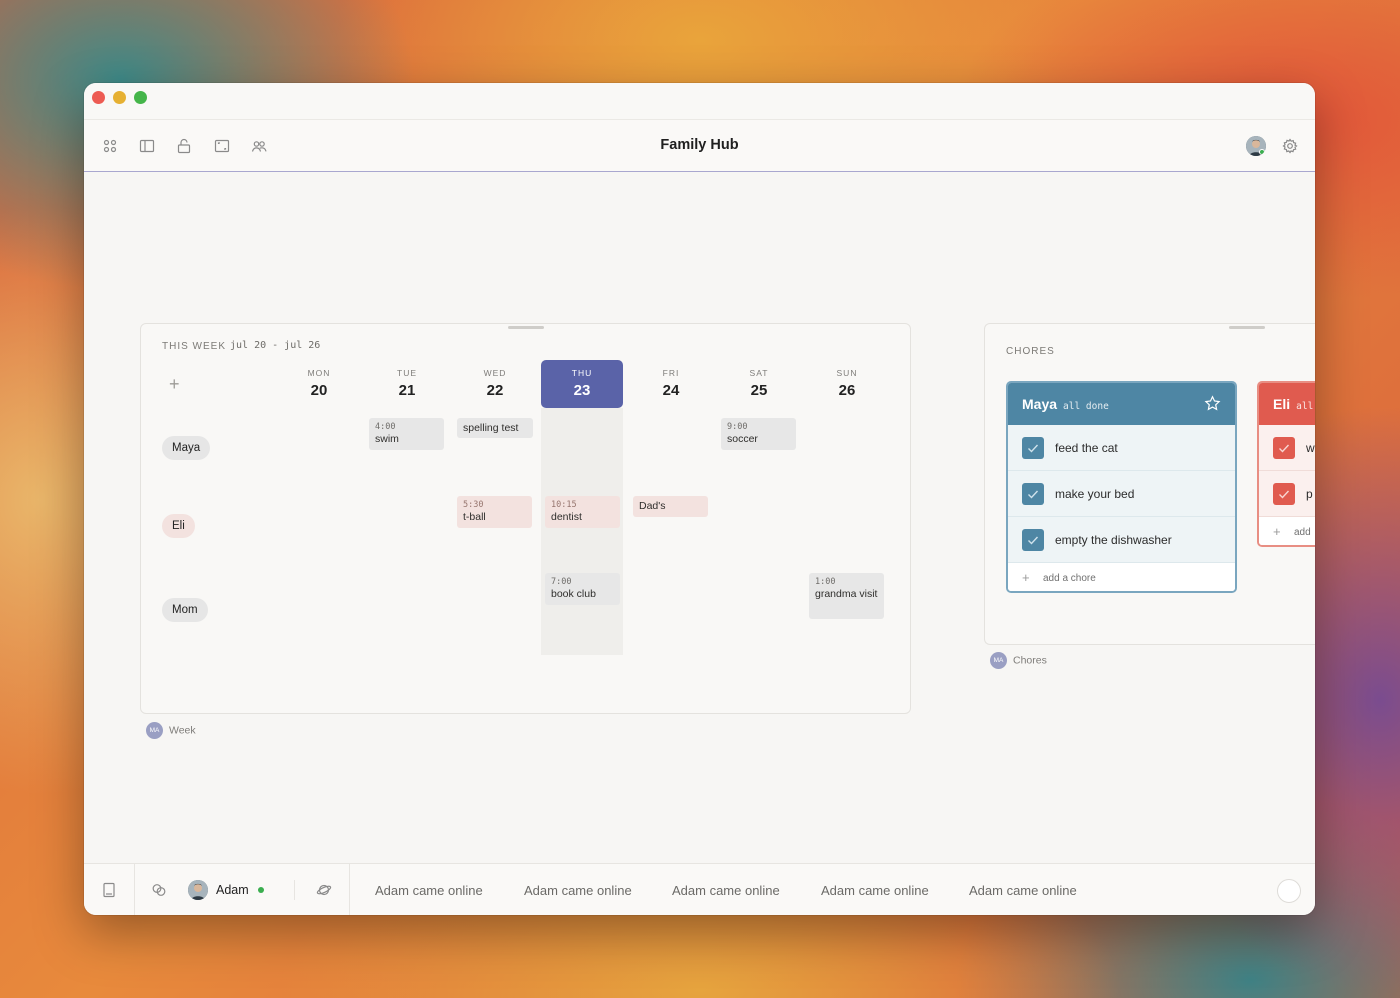  Describe the element at coordinates (1121, 540) in the screenshot. I see `chore-item: empty the dishwasher` at that location.